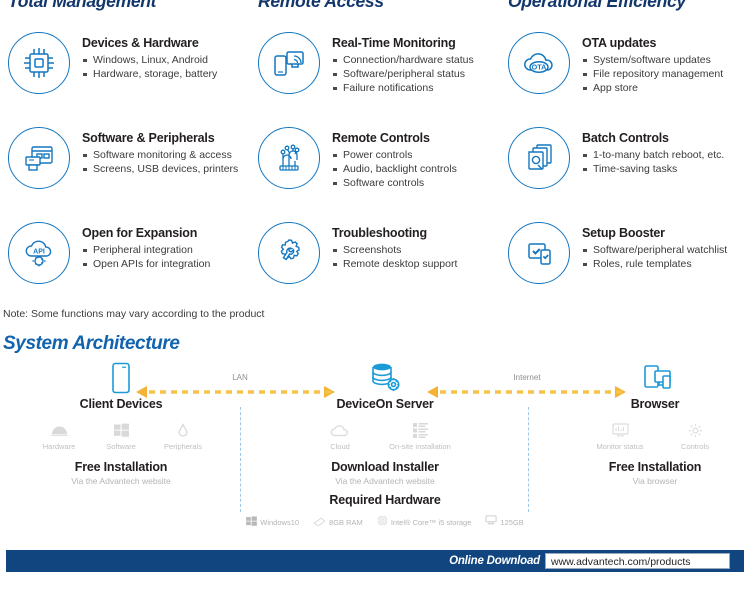 This screenshot has height=591, width=750. Describe the element at coordinates (695, 436) in the screenshot. I see `arch-sub-item: Controls` at that location.